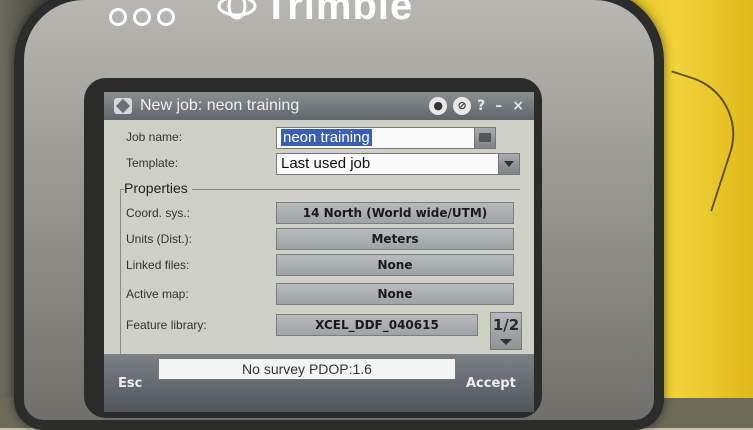 This screenshot has height=430, width=753. Describe the element at coordinates (462, 106) in the screenshot. I see `no-entry-icon: ⊘` at that location.